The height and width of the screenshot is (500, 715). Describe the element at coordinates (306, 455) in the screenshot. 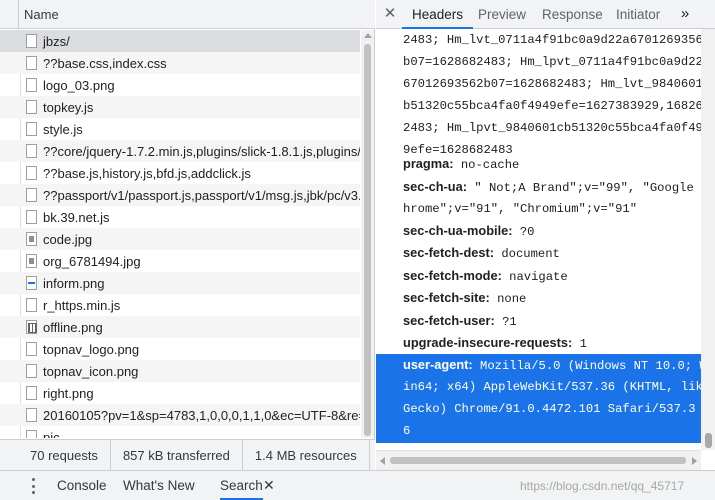

I see `resources-size: 1.4 MB resources` at that location.